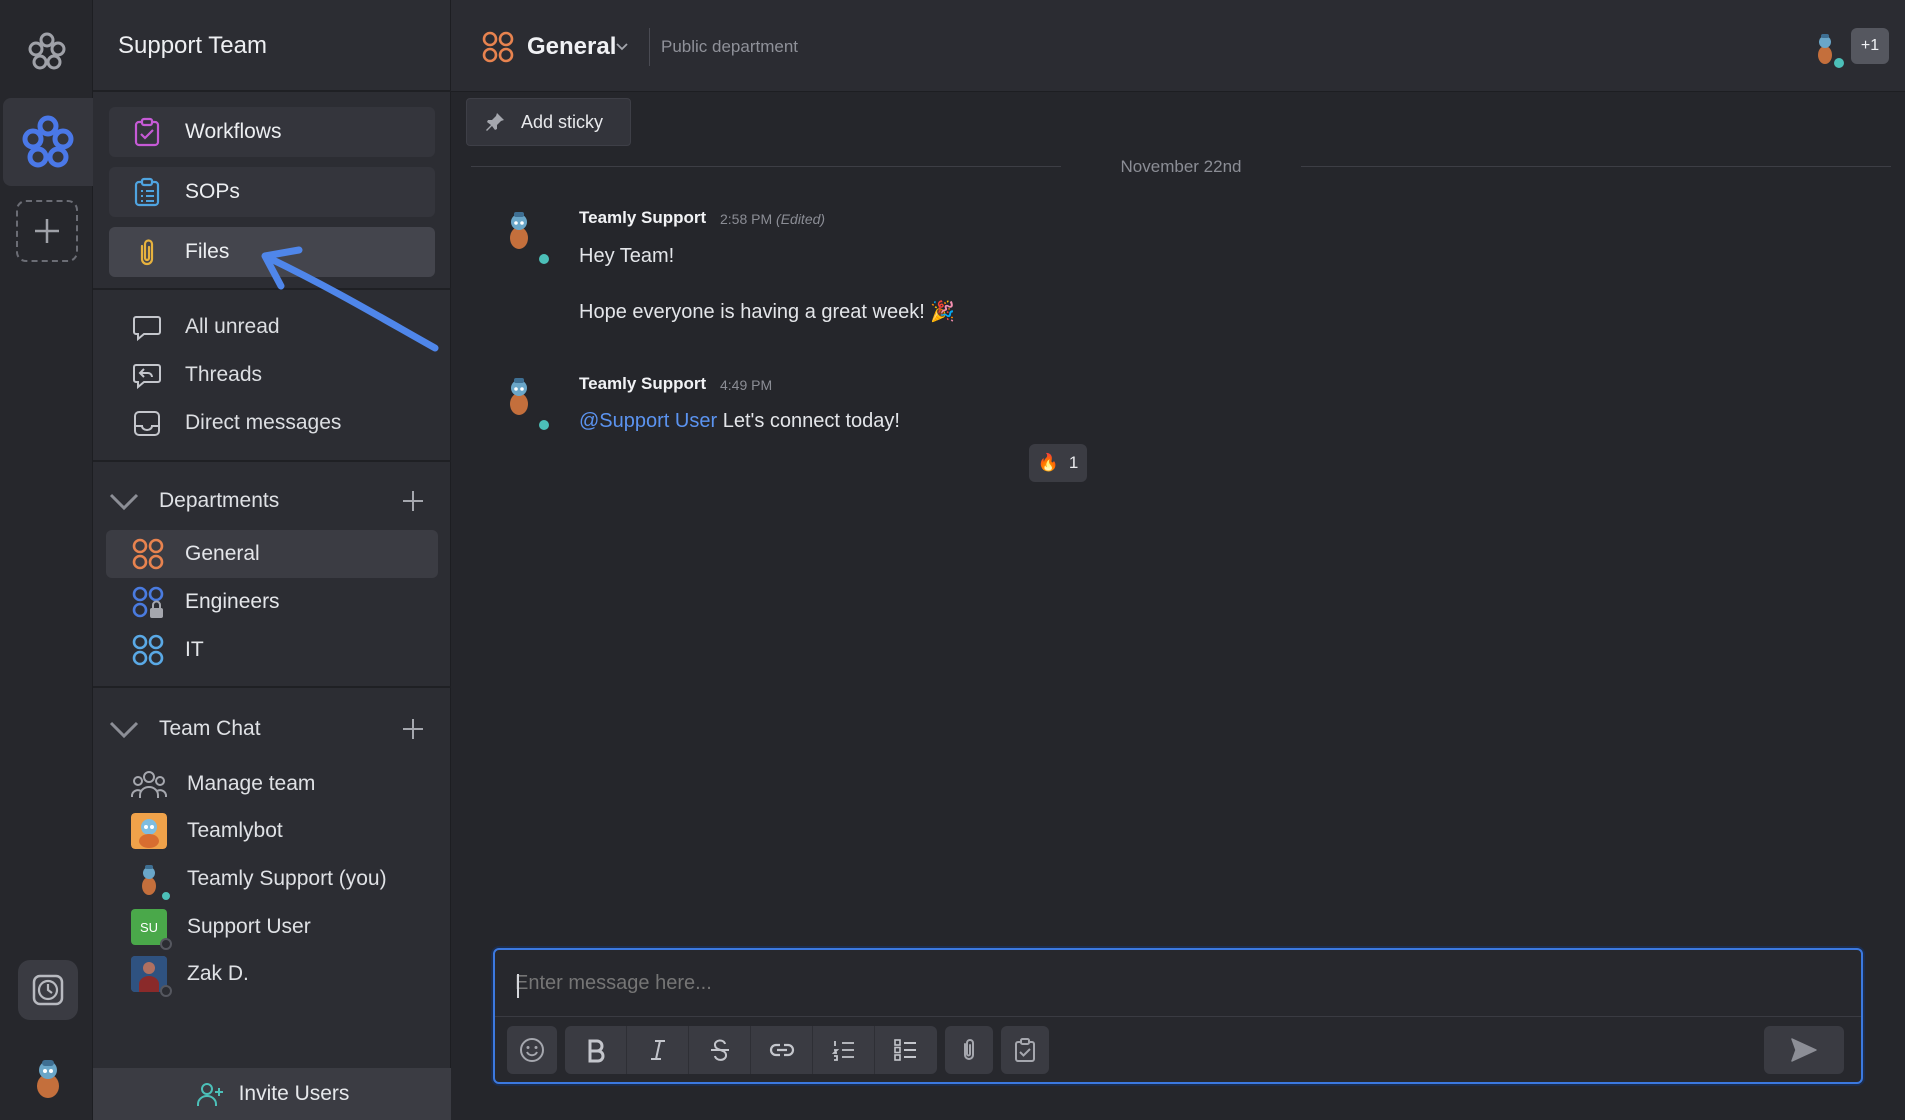  I want to click on sops-icon, so click(147, 192).